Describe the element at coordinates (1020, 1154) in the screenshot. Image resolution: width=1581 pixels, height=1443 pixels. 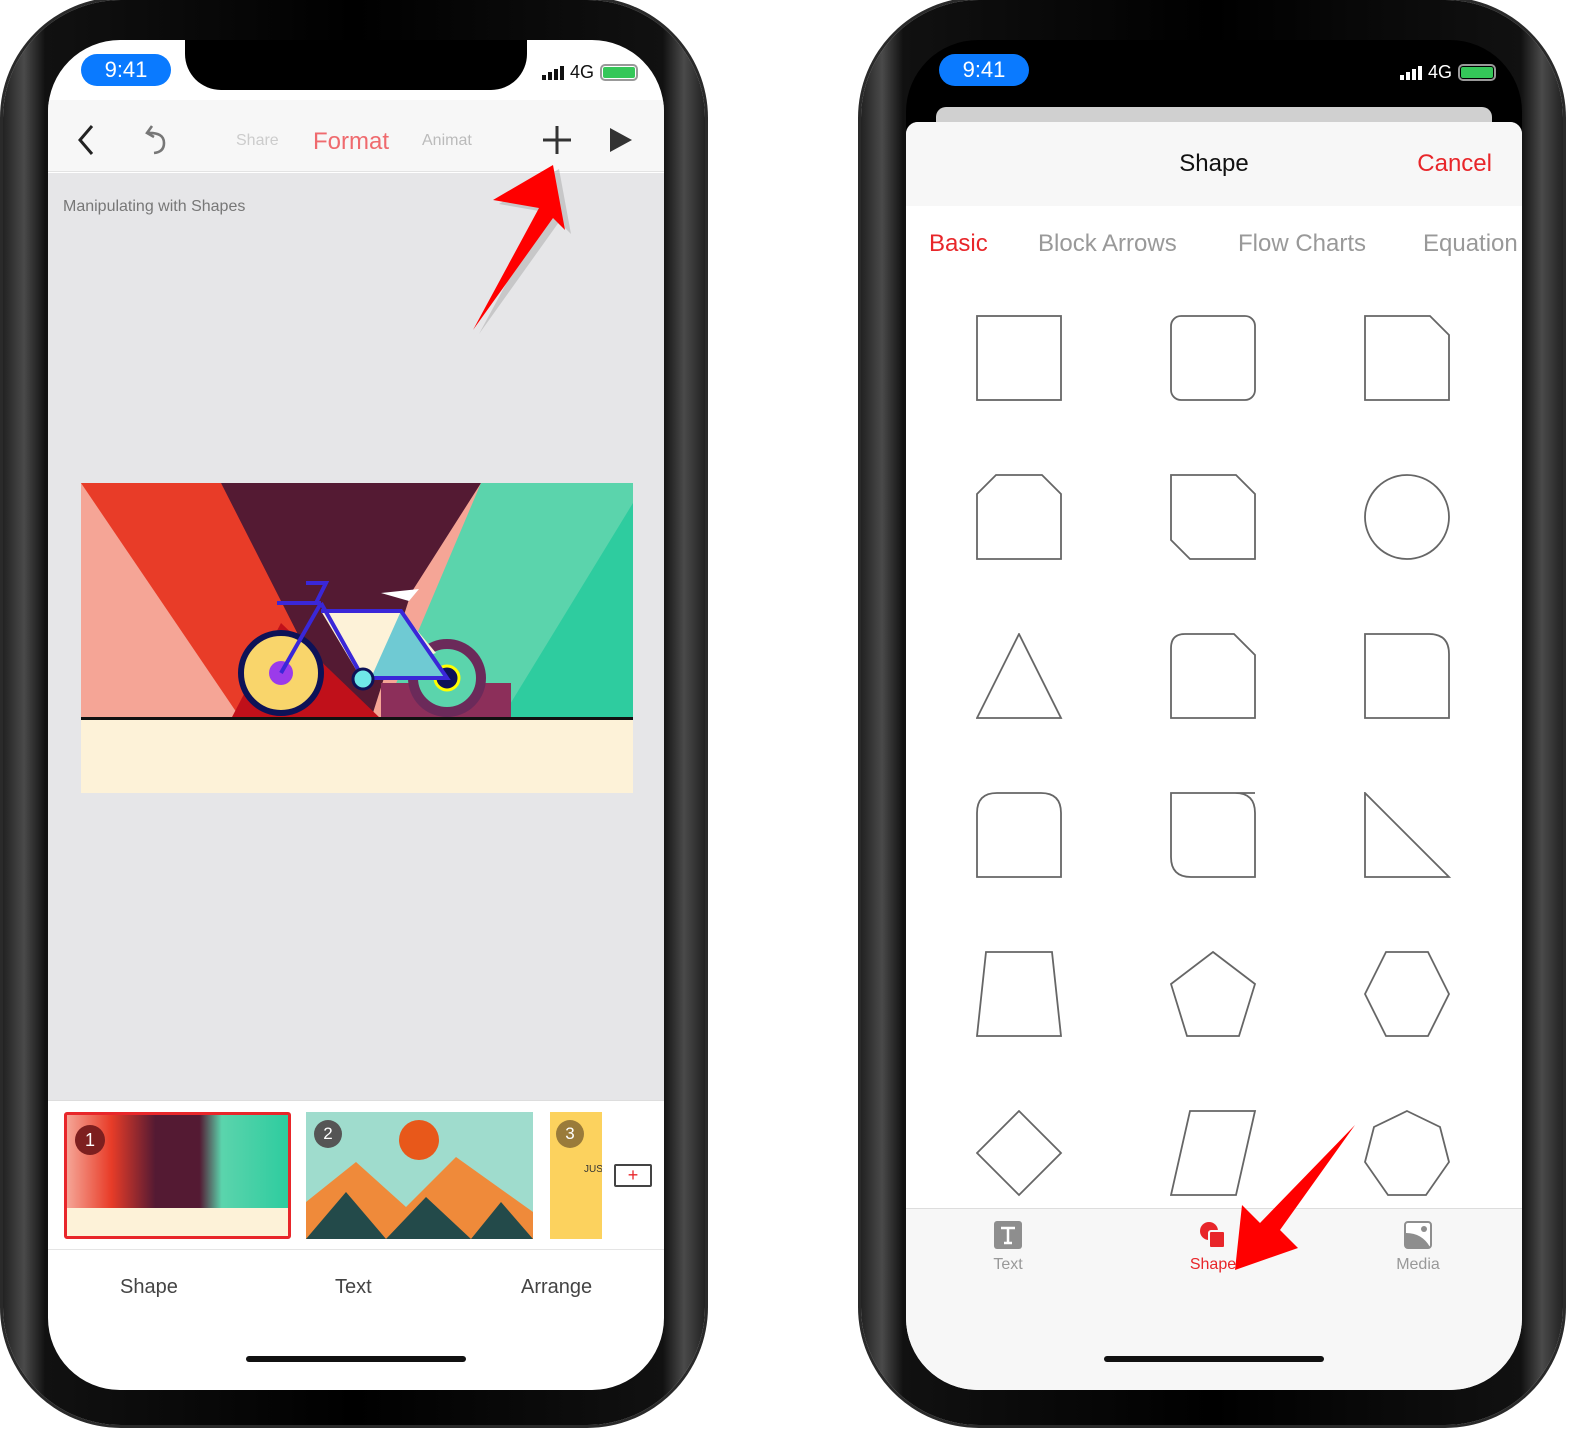
I see `shape-diamond` at that location.